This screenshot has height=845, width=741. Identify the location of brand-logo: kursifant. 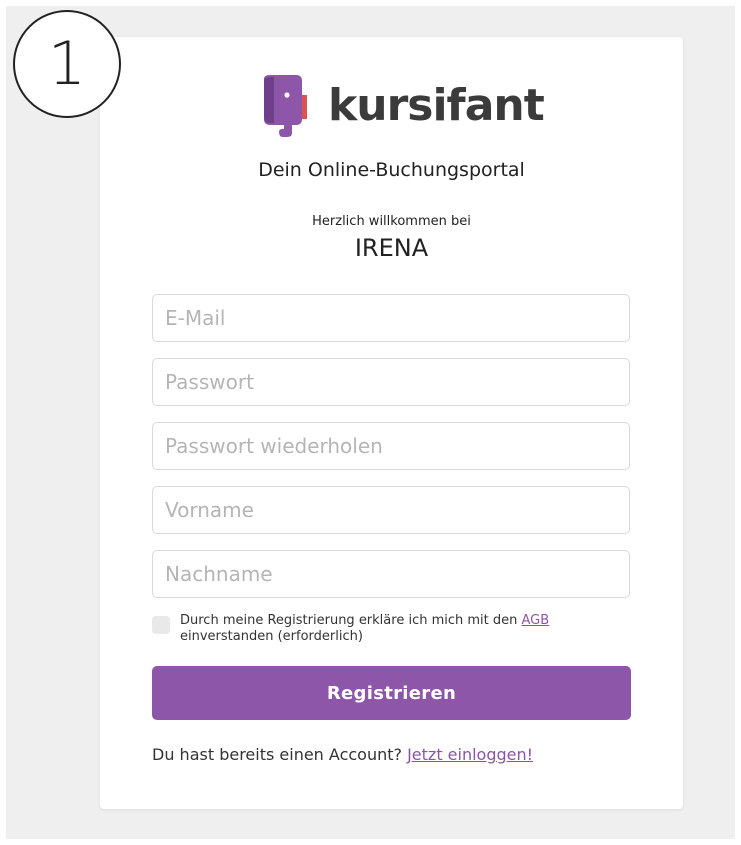
(402, 107).